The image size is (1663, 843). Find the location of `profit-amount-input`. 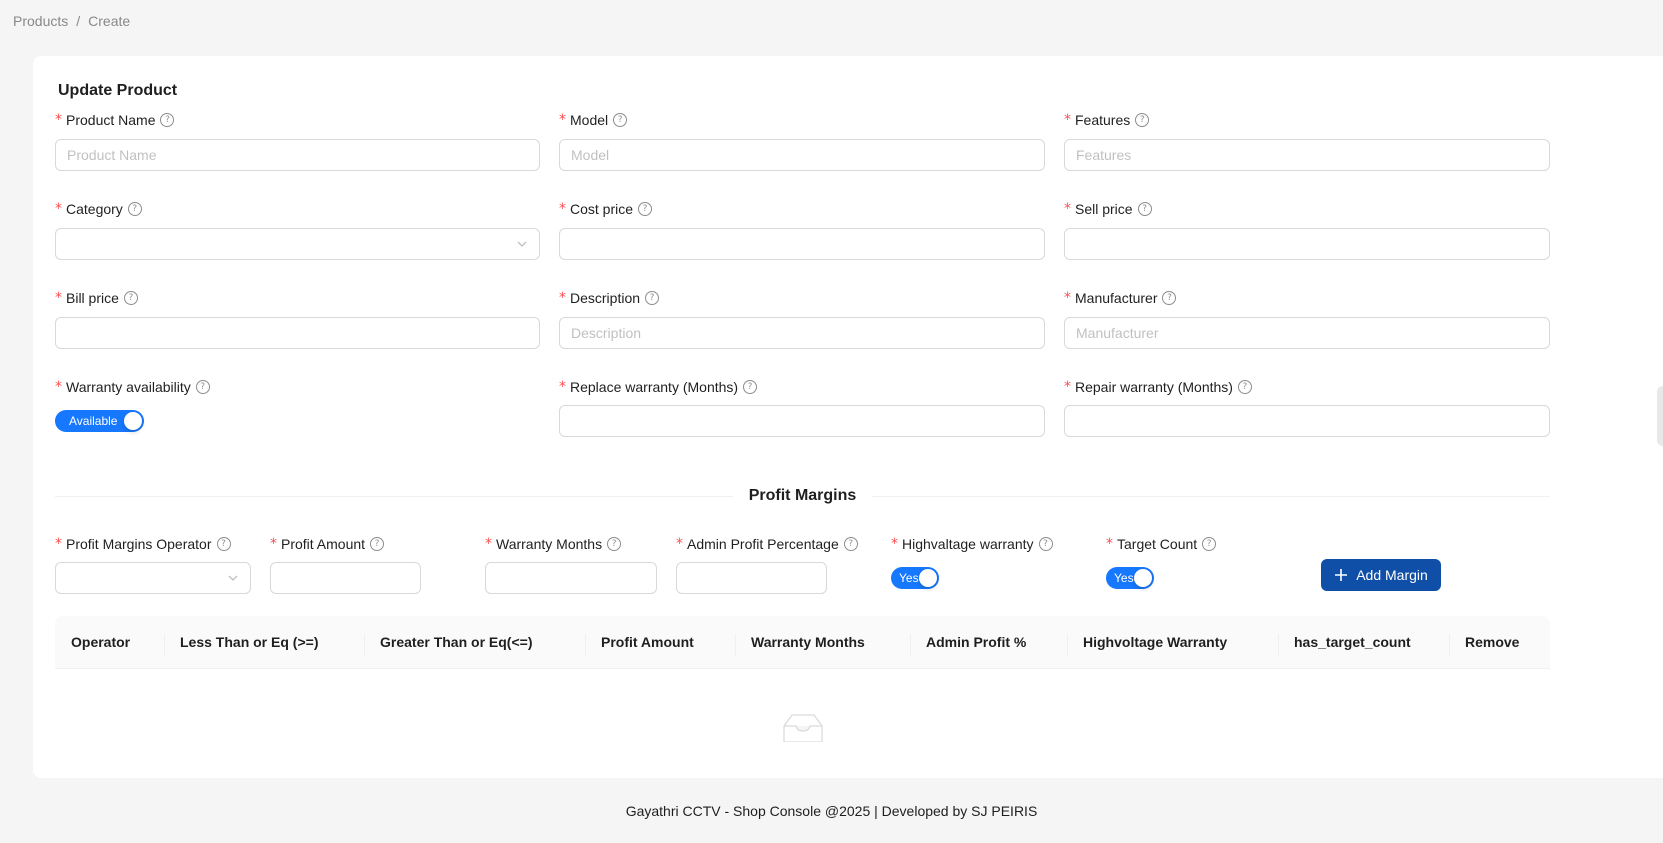

profit-amount-input is located at coordinates (345, 578).